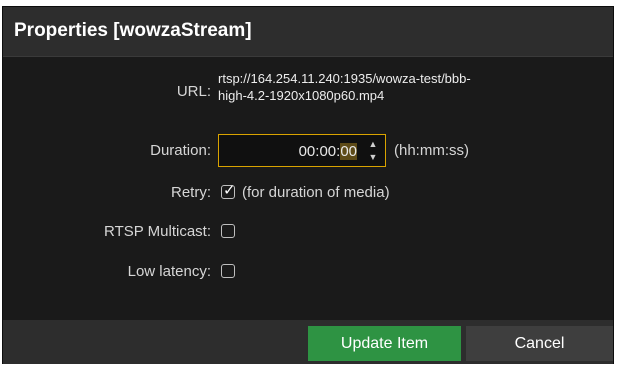  Describe the element at coordinates (373, 144) in the screenshot. I see `chevron-up-icon: ▲` at that location.